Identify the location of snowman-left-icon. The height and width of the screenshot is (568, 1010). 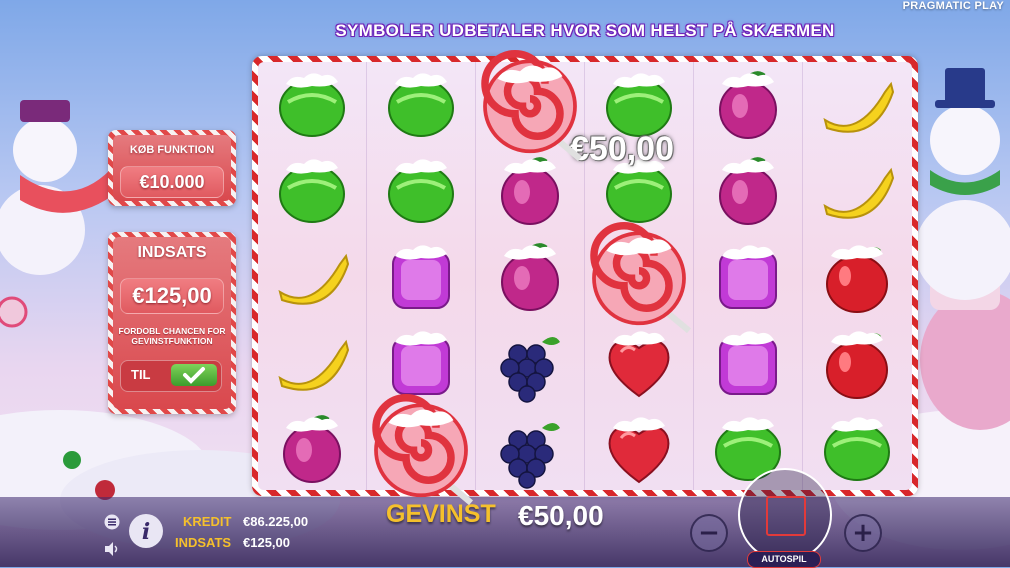
(60, 187).